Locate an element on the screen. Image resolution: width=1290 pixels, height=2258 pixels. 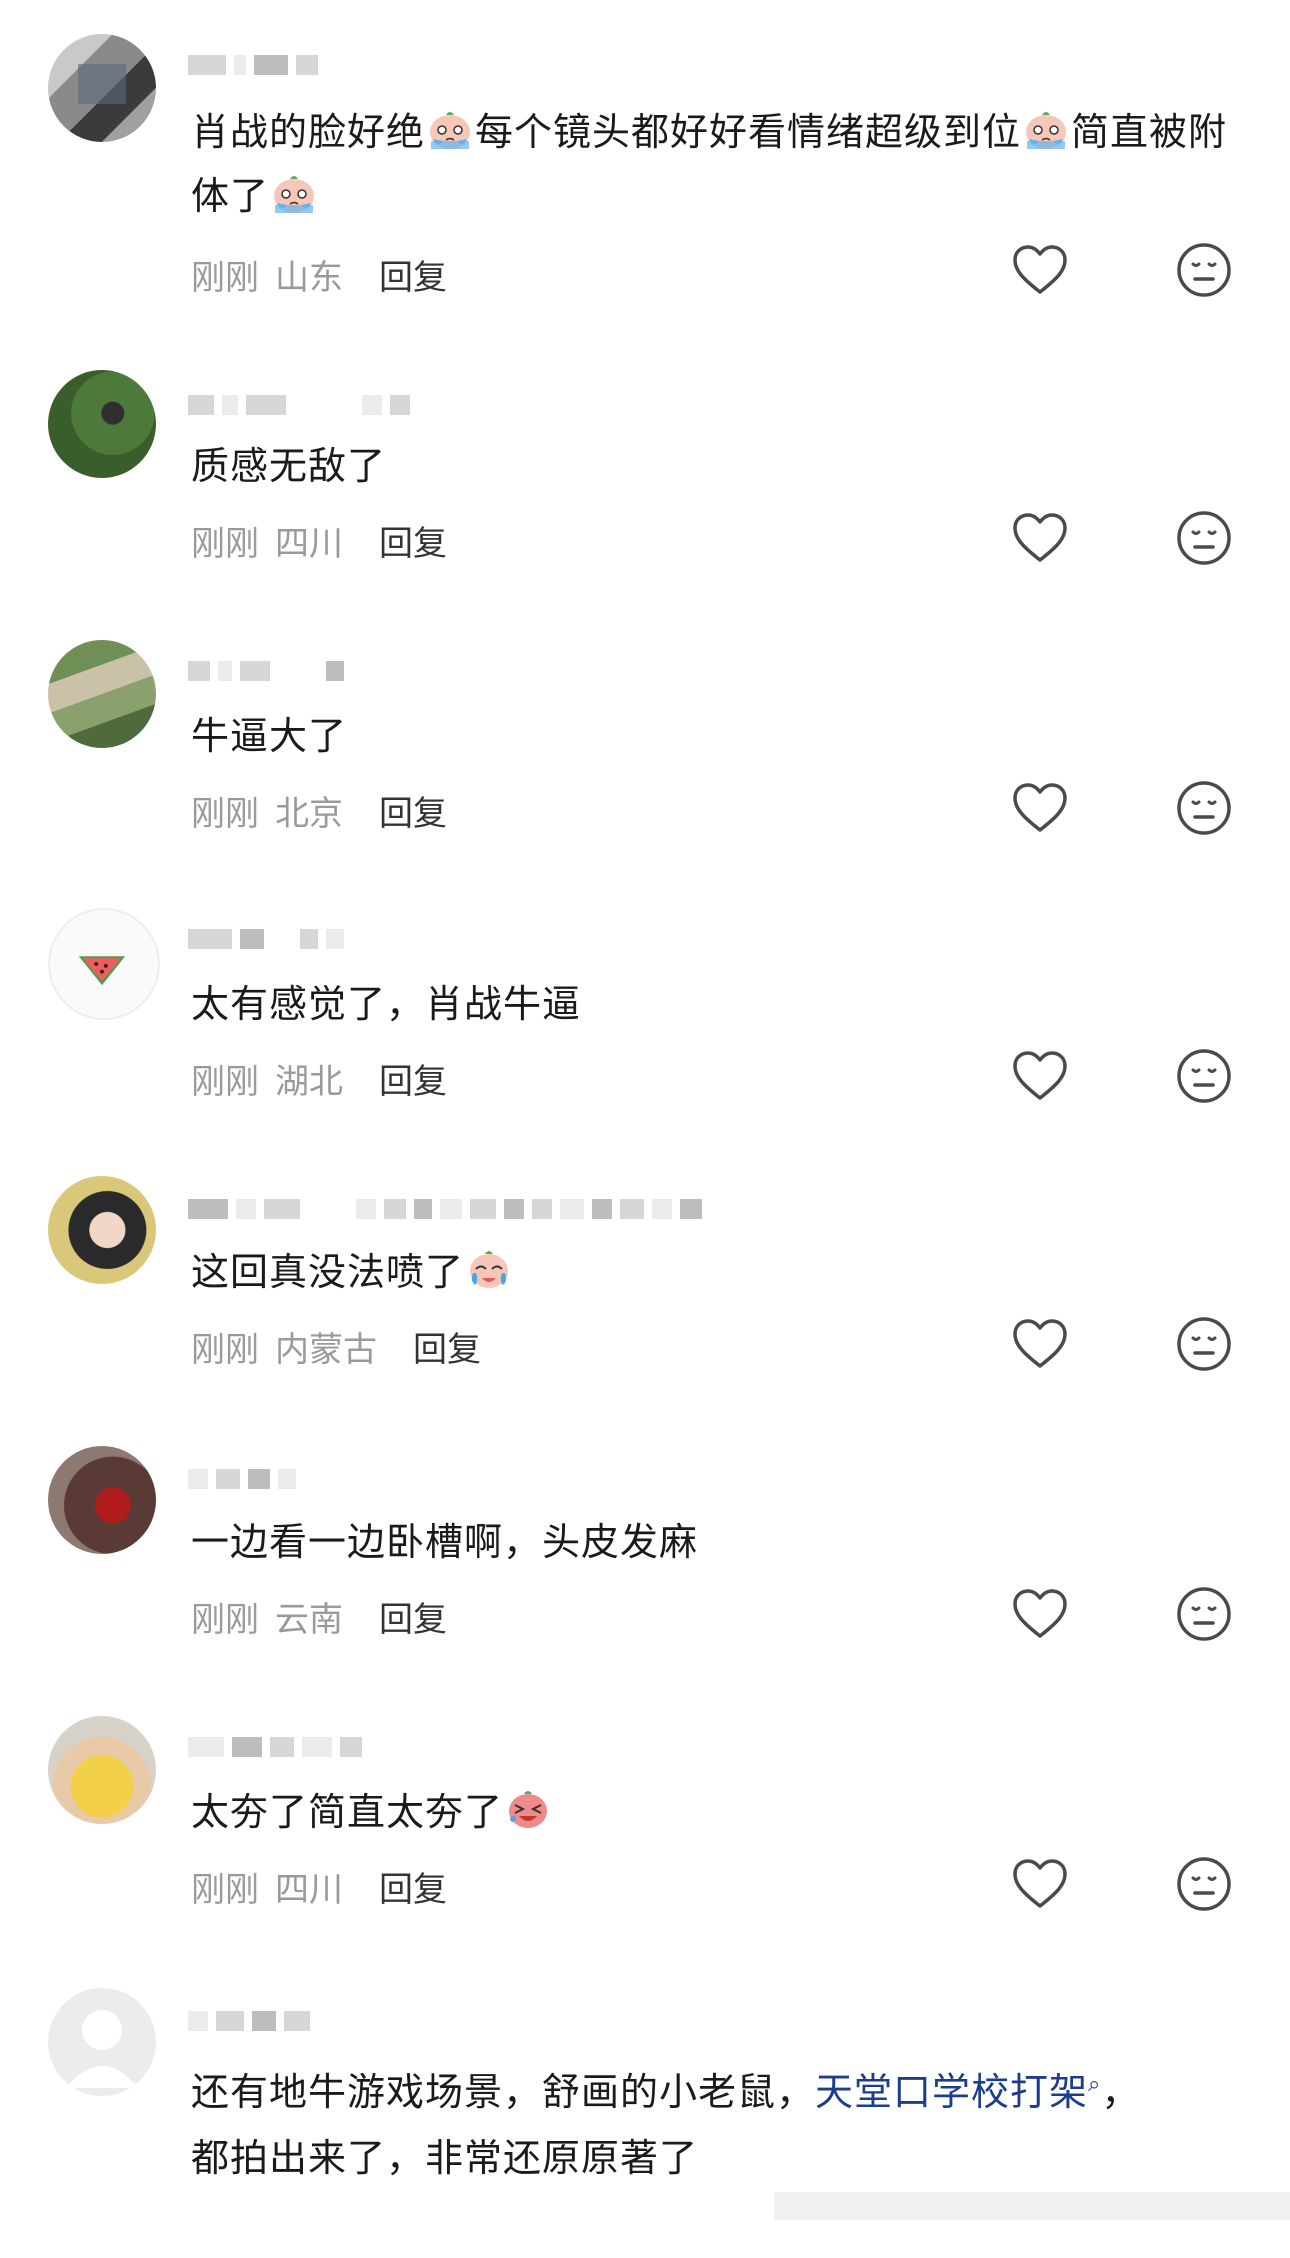
comment-item: 太有感觉了，肖战牛逼 刚刚 湖北 回复 is located at coordinates (645, 1043).